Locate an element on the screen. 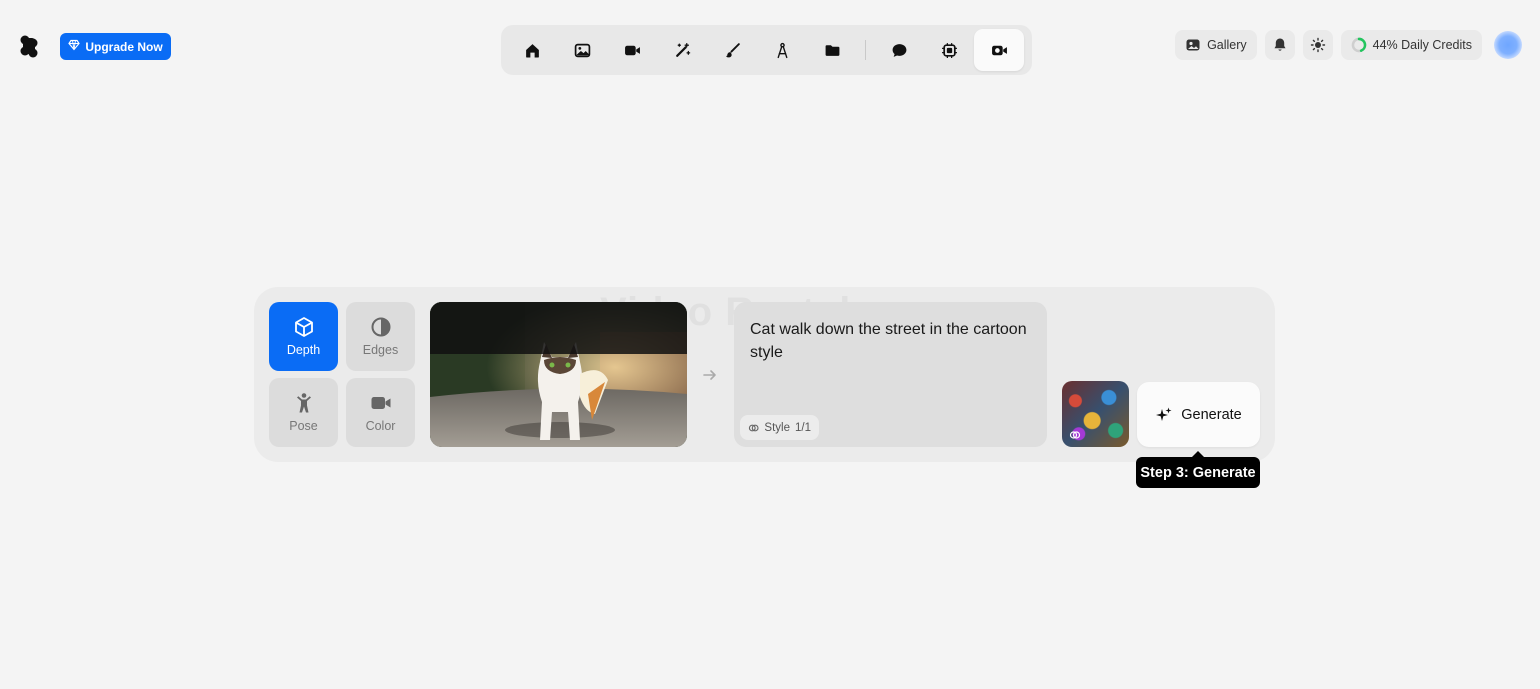  upgrade-now-button: Upgrade Now is located at coordinates (115, 46).